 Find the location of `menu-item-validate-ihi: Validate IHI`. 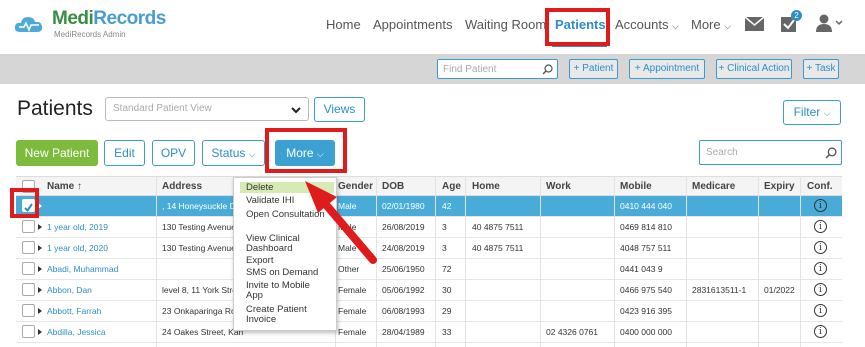

menu-item-validate-ihi: Validate IHI is located at coordinates (270, 201).